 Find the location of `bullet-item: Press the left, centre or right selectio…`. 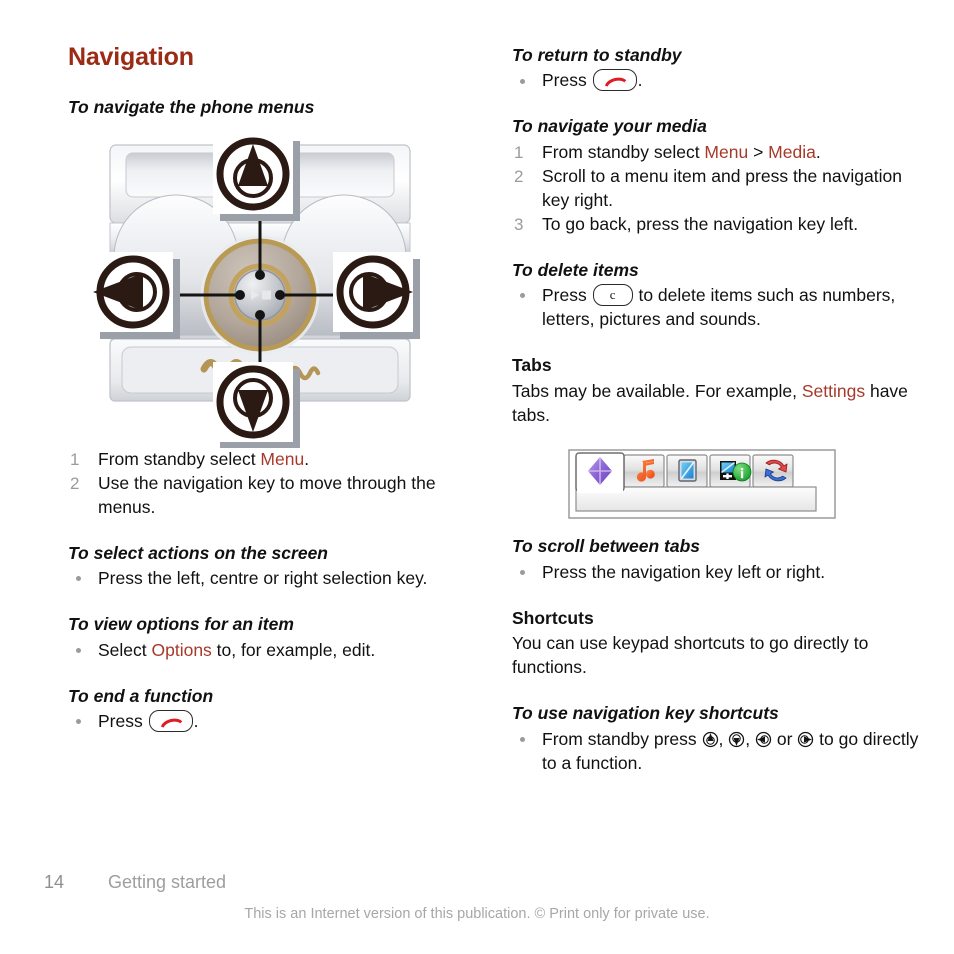

bullet-item: Press the left, centre or right selectio… is located at coordinates (273, 579).